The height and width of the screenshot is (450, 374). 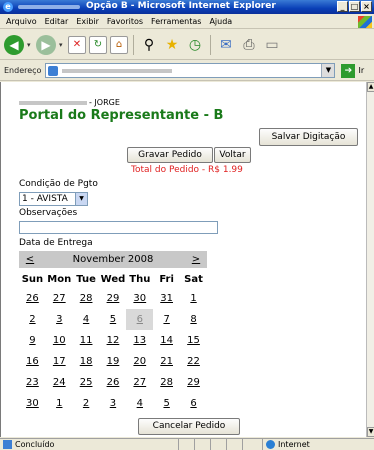 What do you see at coordinates (8, 7) in the screenshot?
I see `ie-icon: e` at bounding box center [8, 7].